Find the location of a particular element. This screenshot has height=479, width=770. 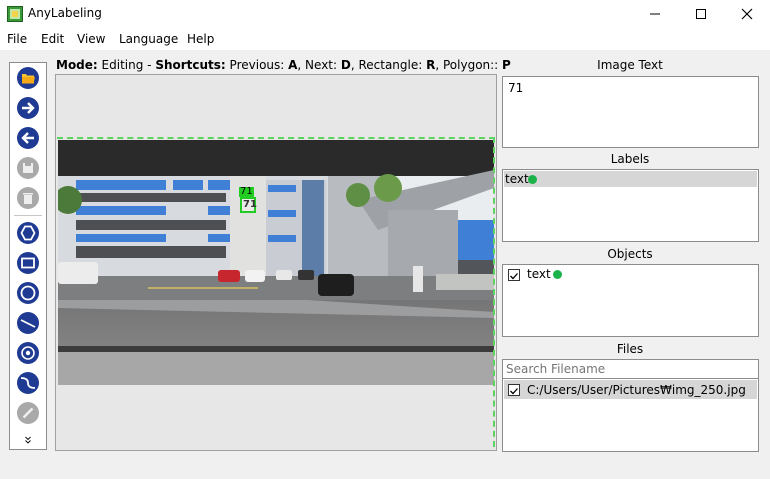

files-list: C:/Users/User/Pictures₩img_250.jpg is located at coordinates (630, 415).